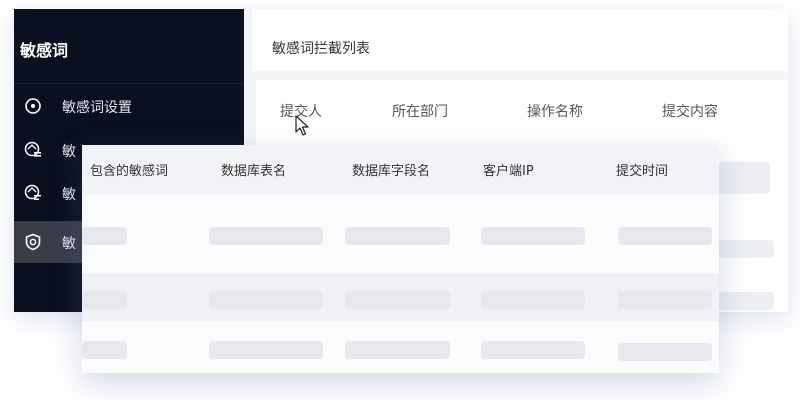 The width and height of the screenshot is (800, 400). What do you see at coordinates (253, 169) in the screenshot?
I see `column-header-db-table: 数据库表名` at bounding box center [253, 169].